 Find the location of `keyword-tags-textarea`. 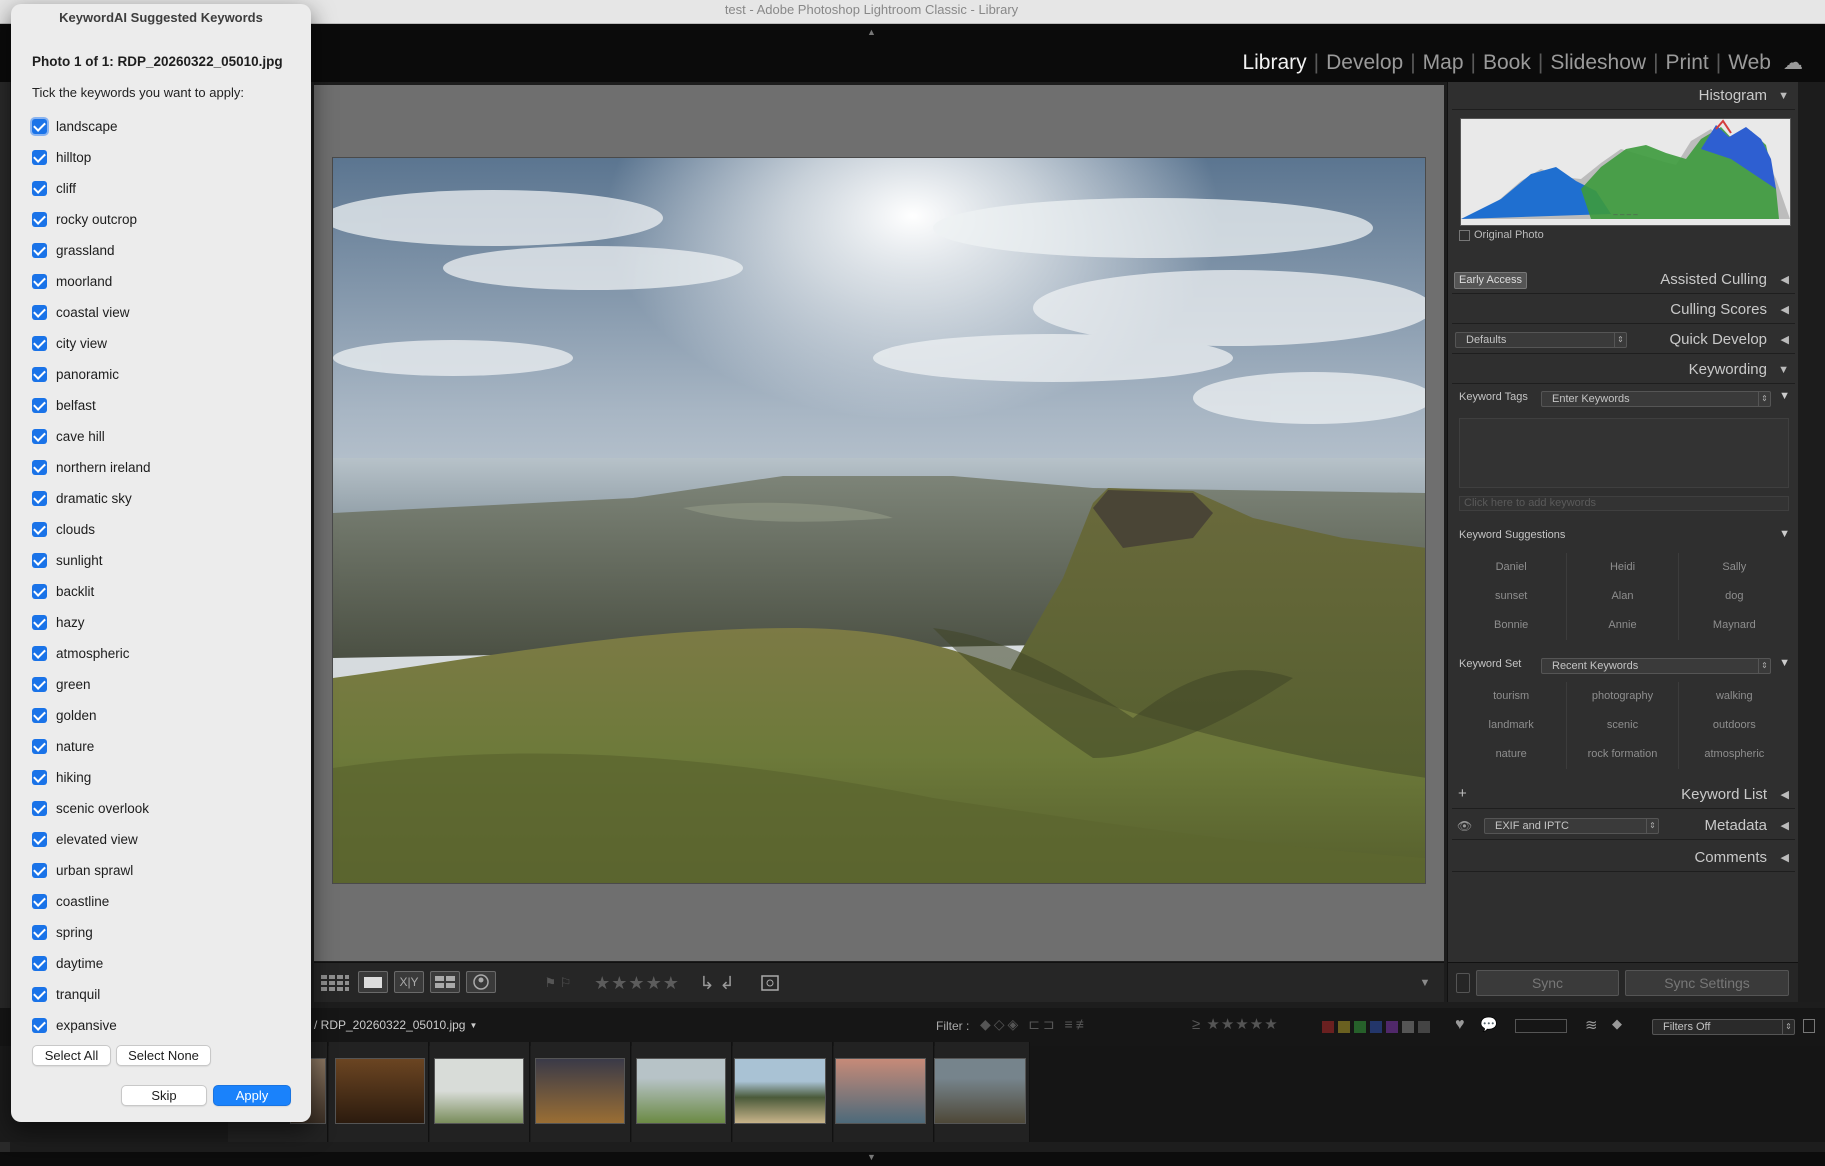

keyword-tags-textarea is located at coordinates (1624, 453).